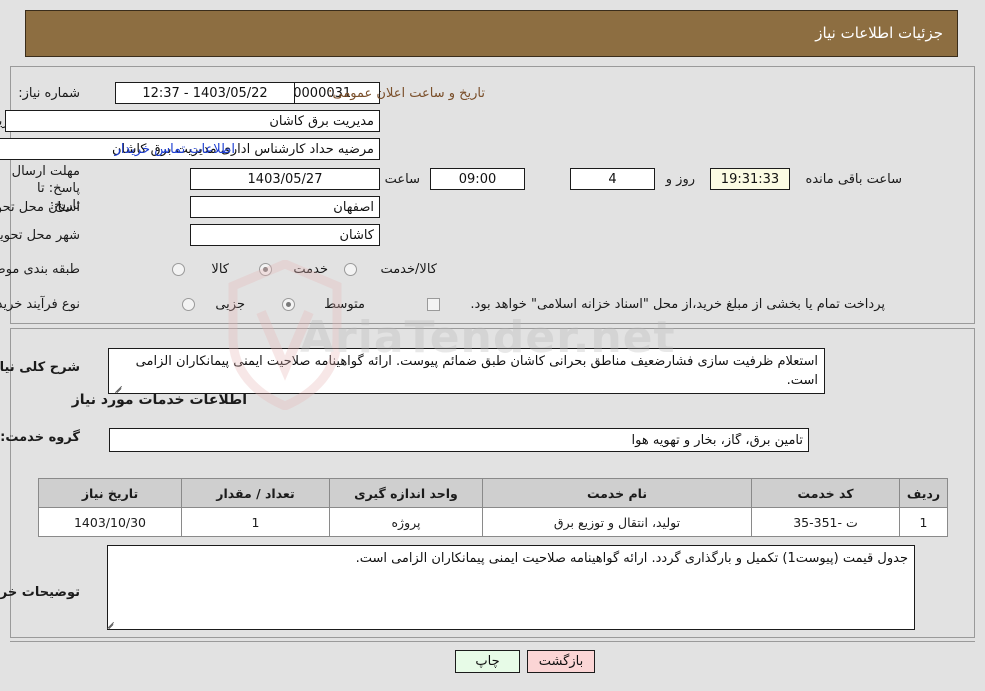  I want to click on radio-process-minor, so click(188, 304).